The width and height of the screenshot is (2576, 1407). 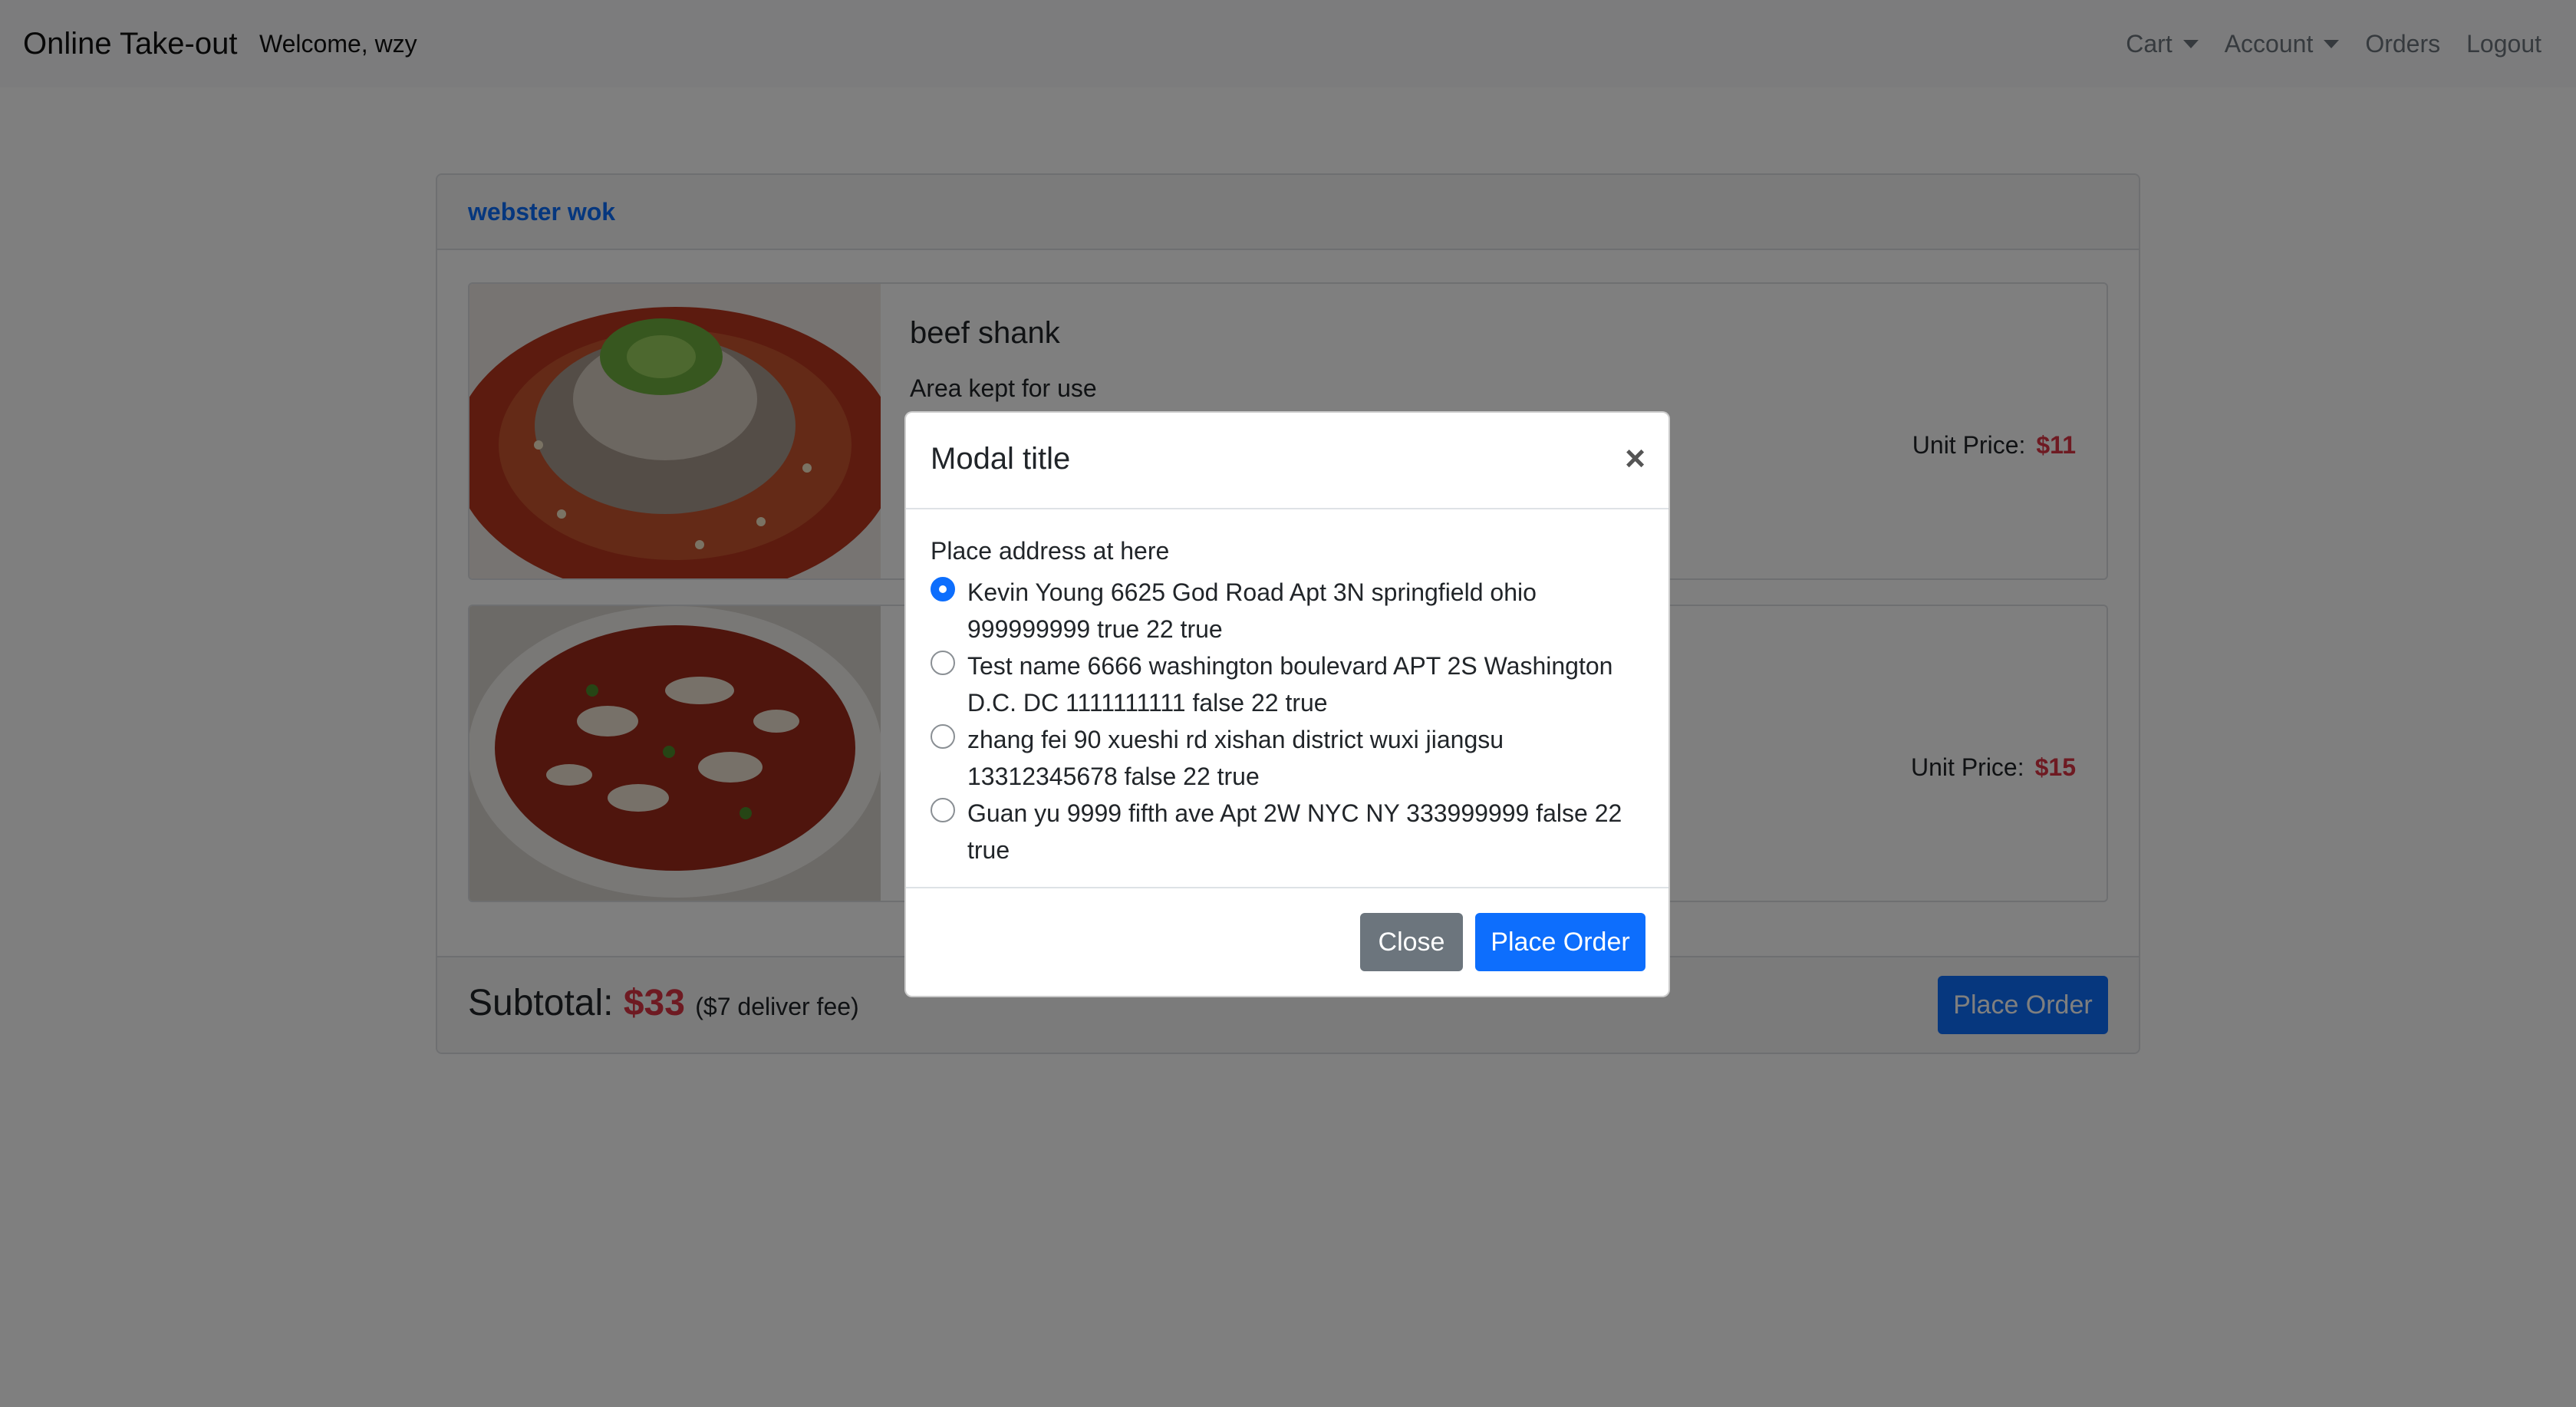 I want to click on address-prompt: Place address at here, so click(x=1050, y=551).